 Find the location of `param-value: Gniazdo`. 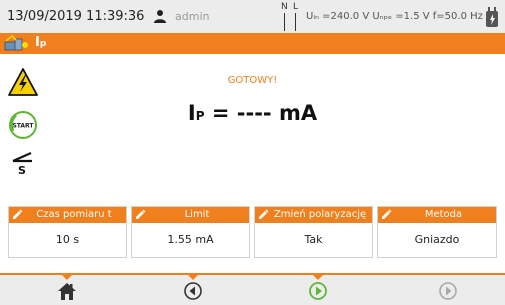

param-value: Gniazdo is located at coordinates (437, 239).